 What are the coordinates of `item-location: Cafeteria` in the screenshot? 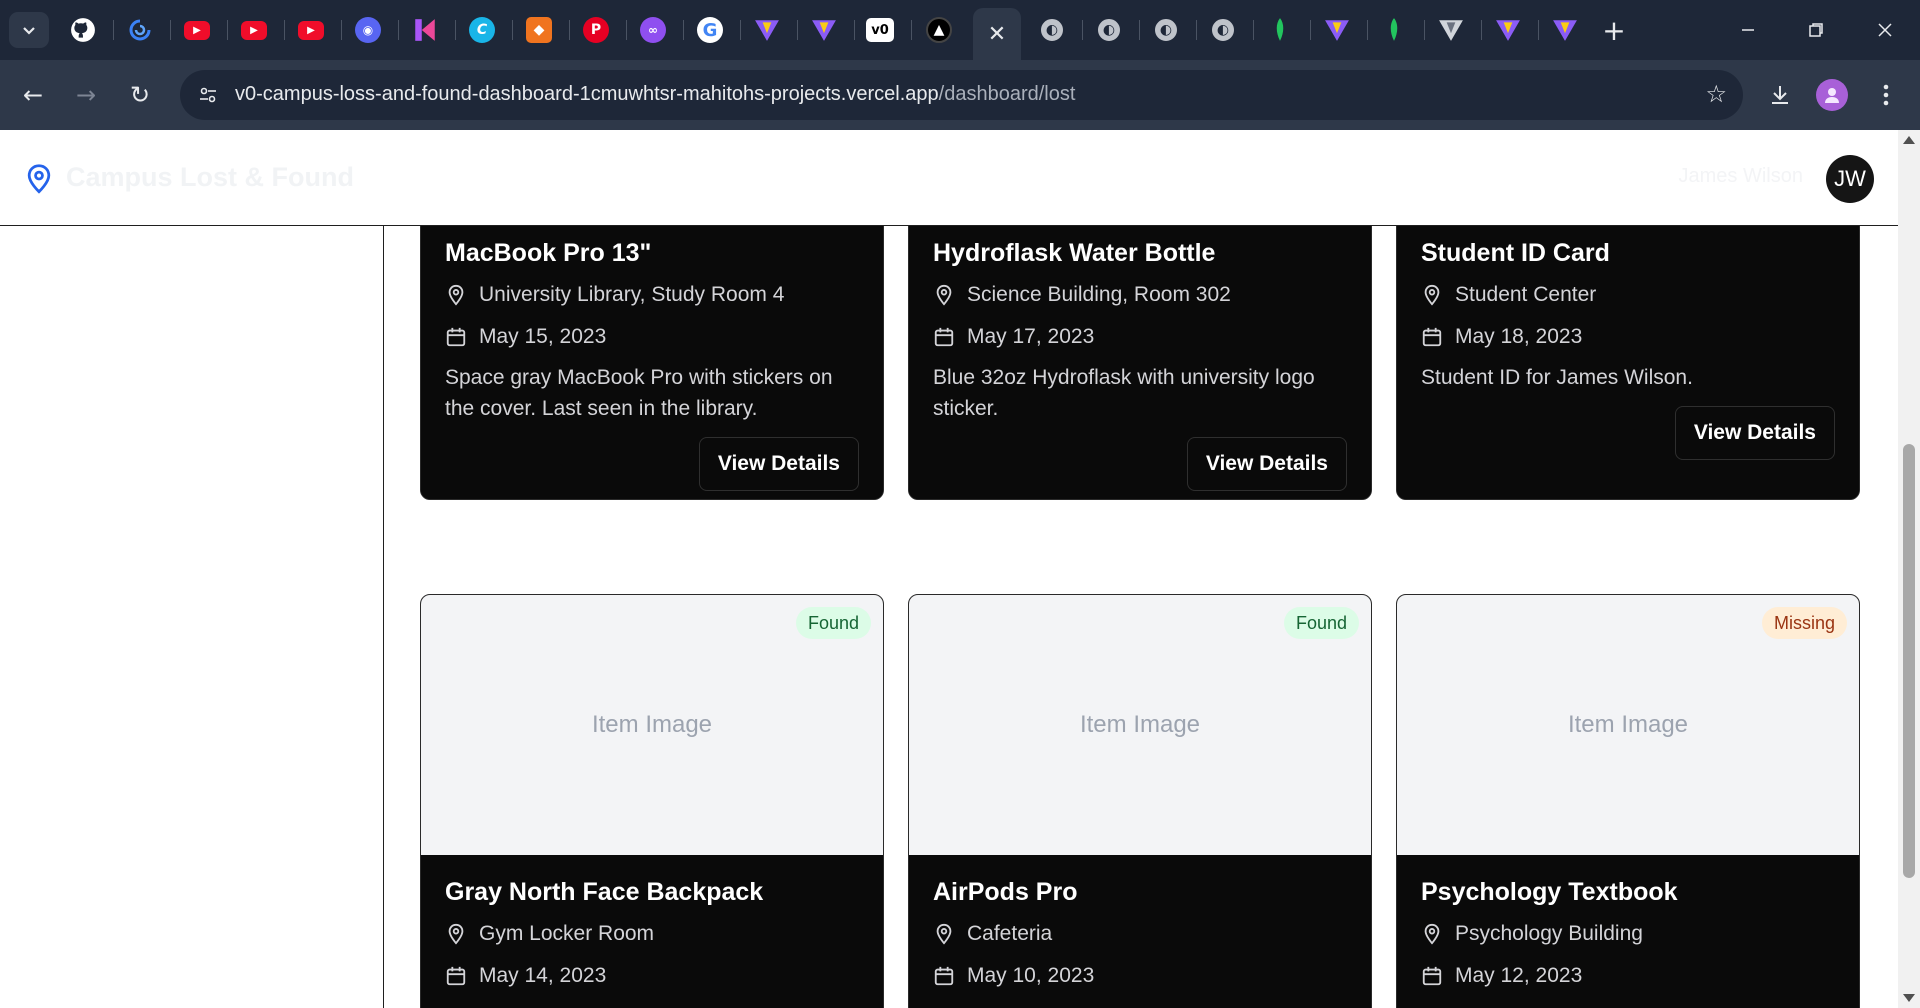 It's located at (992, 934).